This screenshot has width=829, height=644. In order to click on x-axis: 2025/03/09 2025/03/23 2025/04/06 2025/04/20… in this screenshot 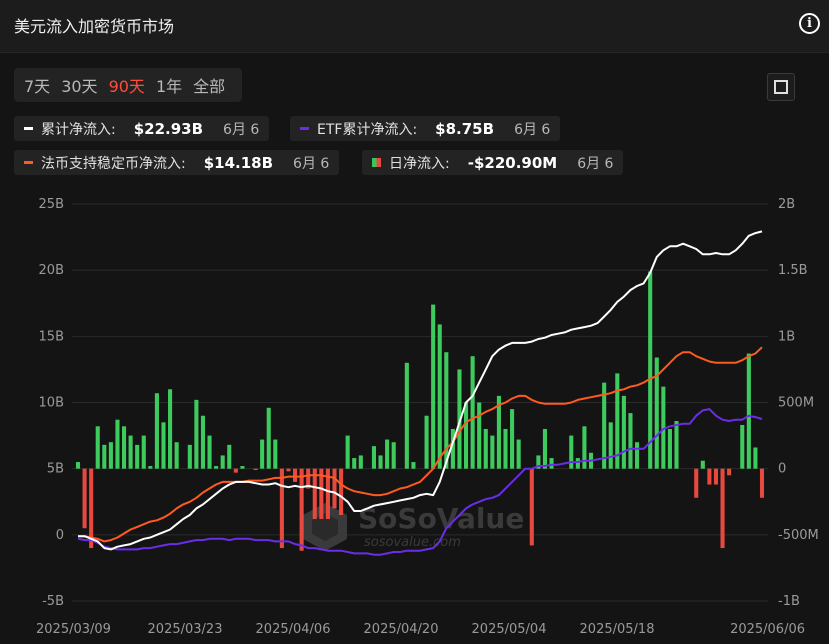, I will do `click(420, 629)`.